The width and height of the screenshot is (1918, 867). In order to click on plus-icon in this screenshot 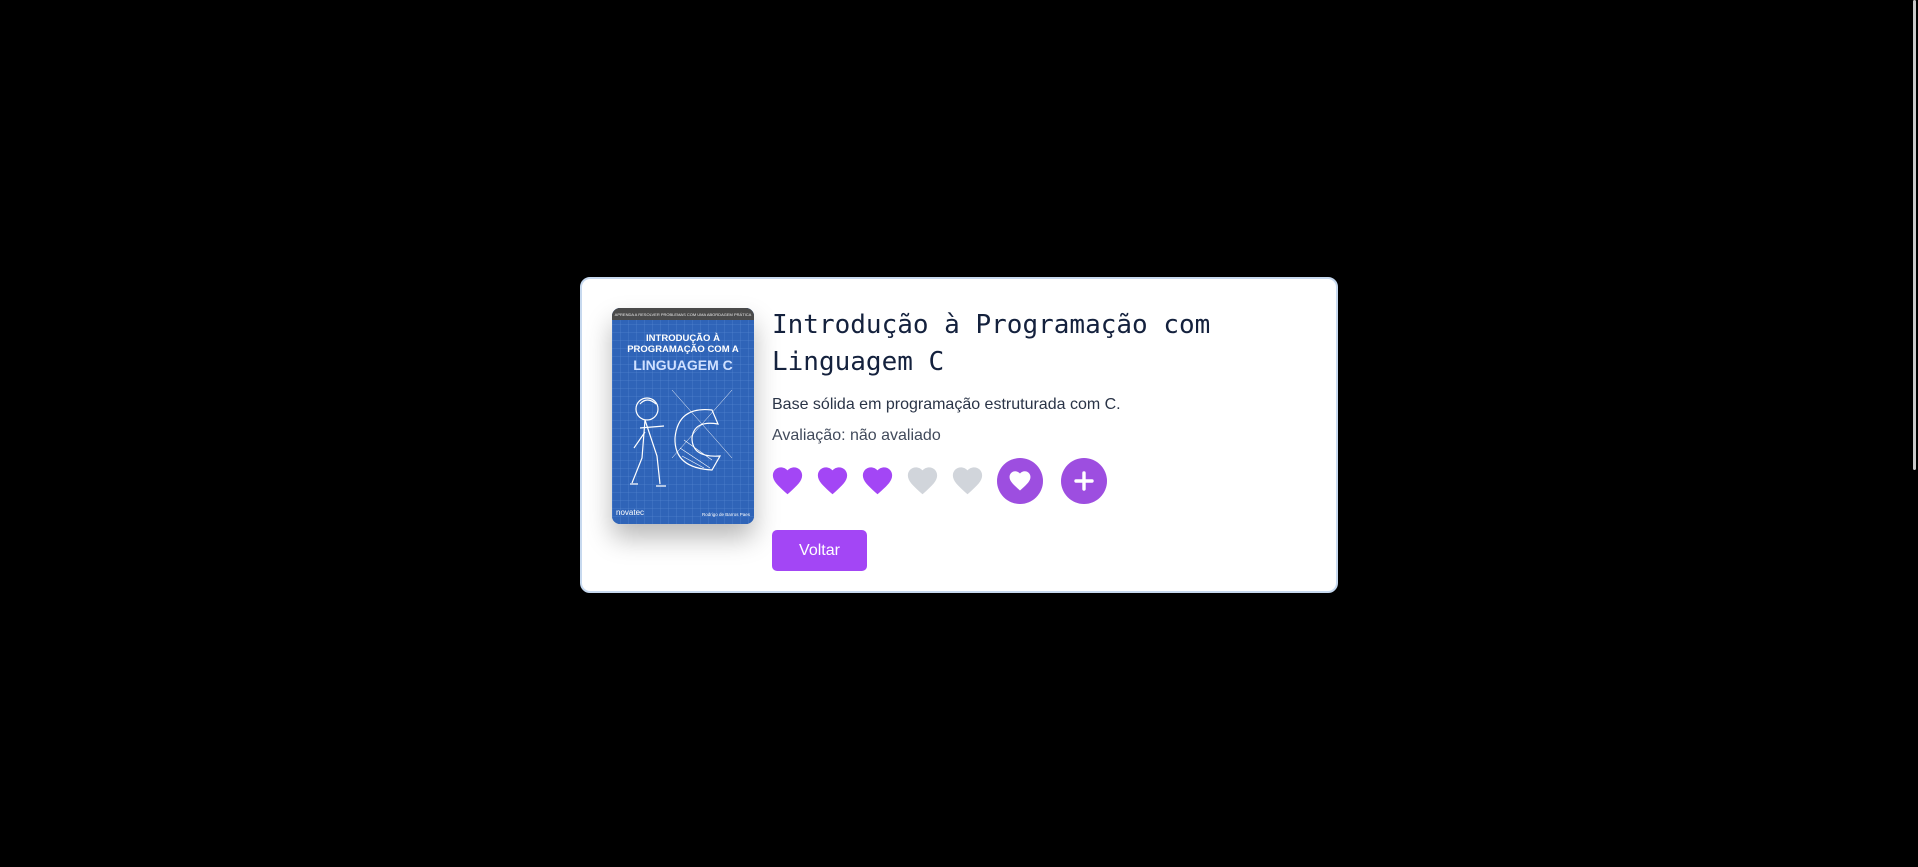, I will do `click(1084, 481)`.